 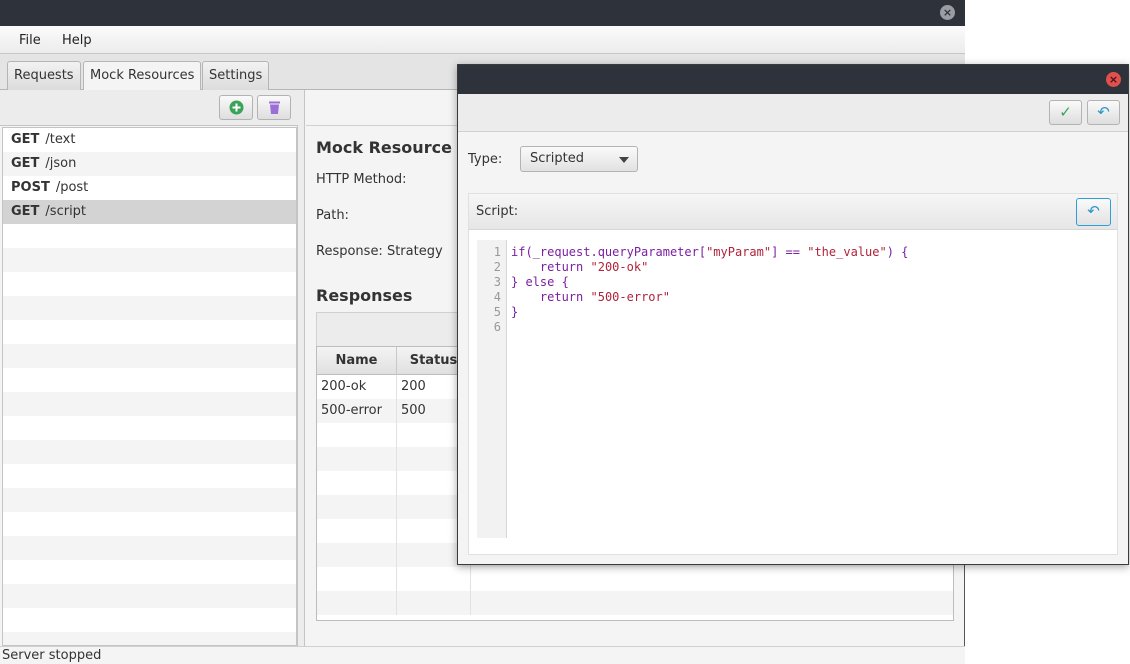 I want to click on menu-file: File, so click(x=30, y=40).